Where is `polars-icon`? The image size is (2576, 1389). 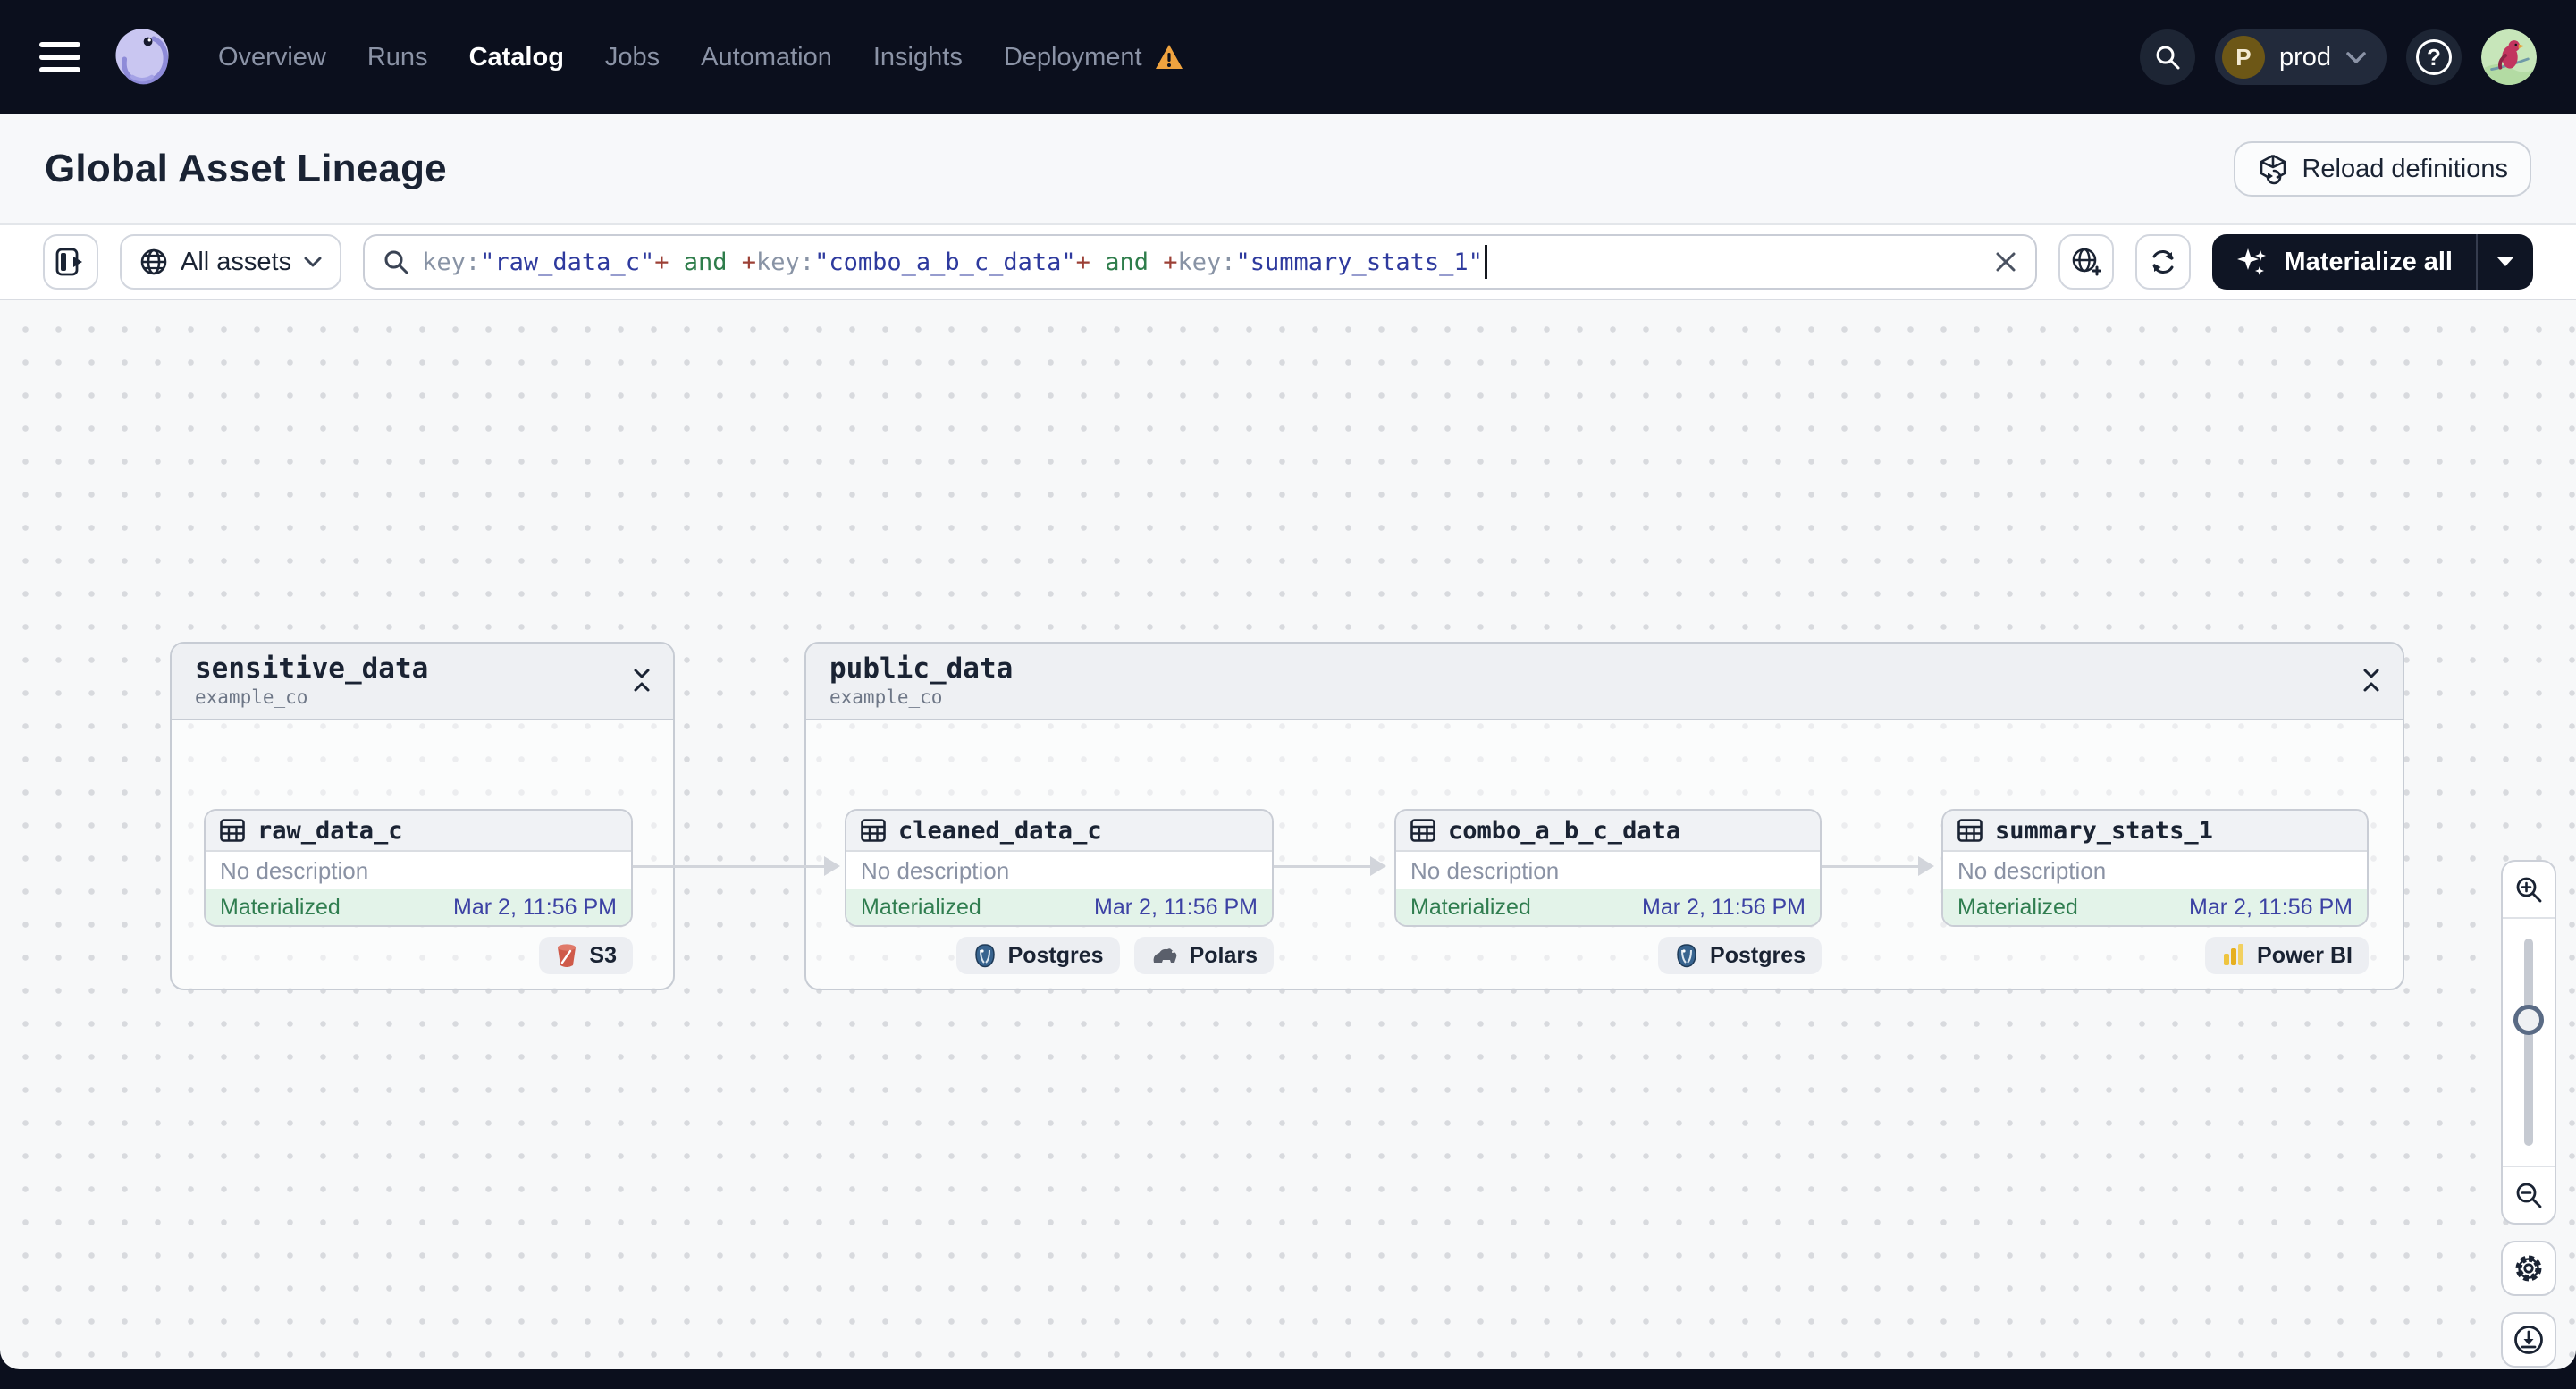 polars-icon is located at coordinates (1165, 955).